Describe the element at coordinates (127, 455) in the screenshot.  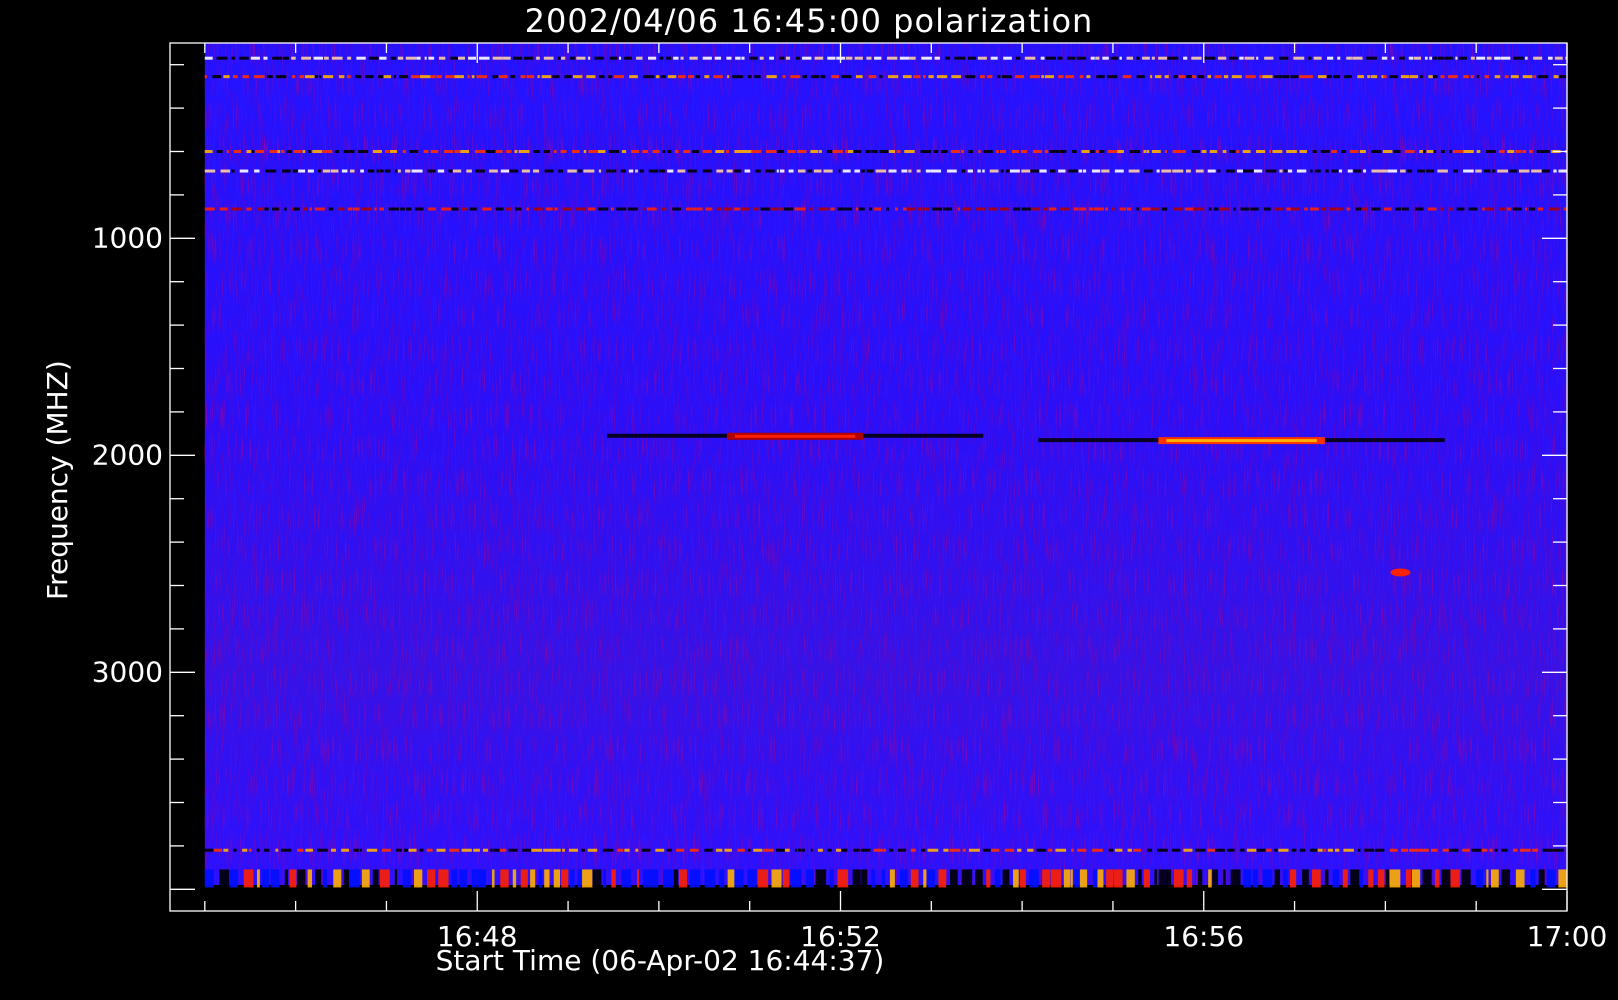
I see `y-tick-label: 2000` at that location.